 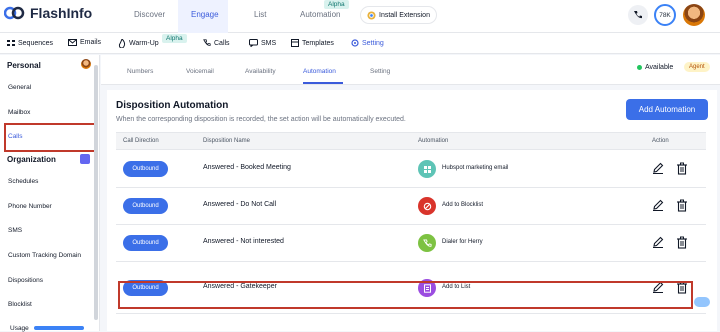 I want to click on header-disposition-name: Disposition Name, so click(x=227, y=141).